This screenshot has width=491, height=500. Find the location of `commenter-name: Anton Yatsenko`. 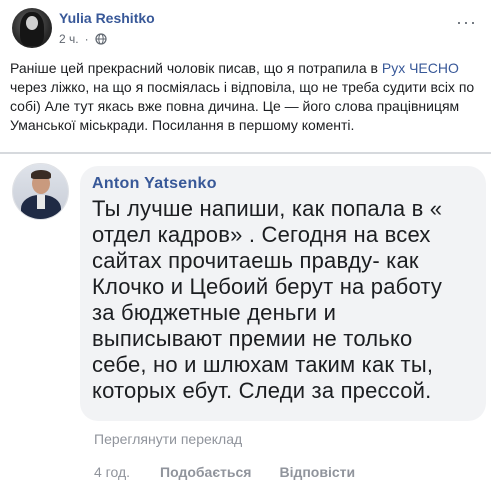

commenter-name: Anton Yatsenko is located at coordinates (154, 184).